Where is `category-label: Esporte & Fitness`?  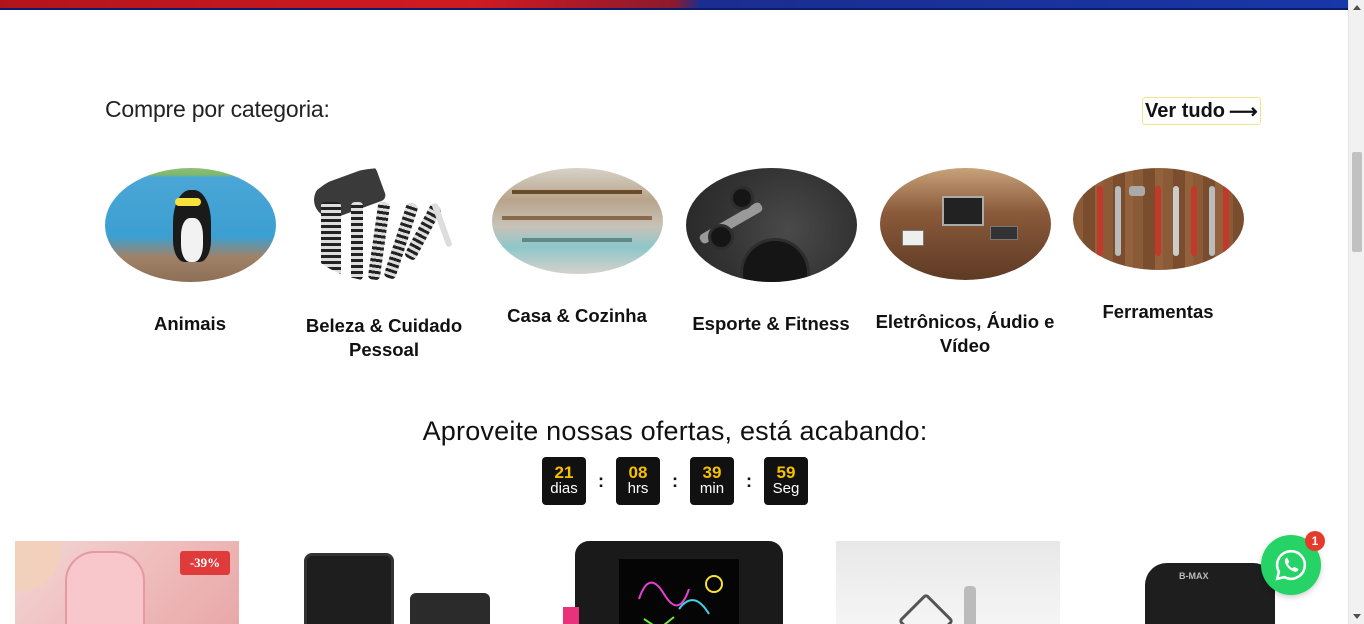
category-label: Esporte & Fitness is located at coordinates (771, 323).